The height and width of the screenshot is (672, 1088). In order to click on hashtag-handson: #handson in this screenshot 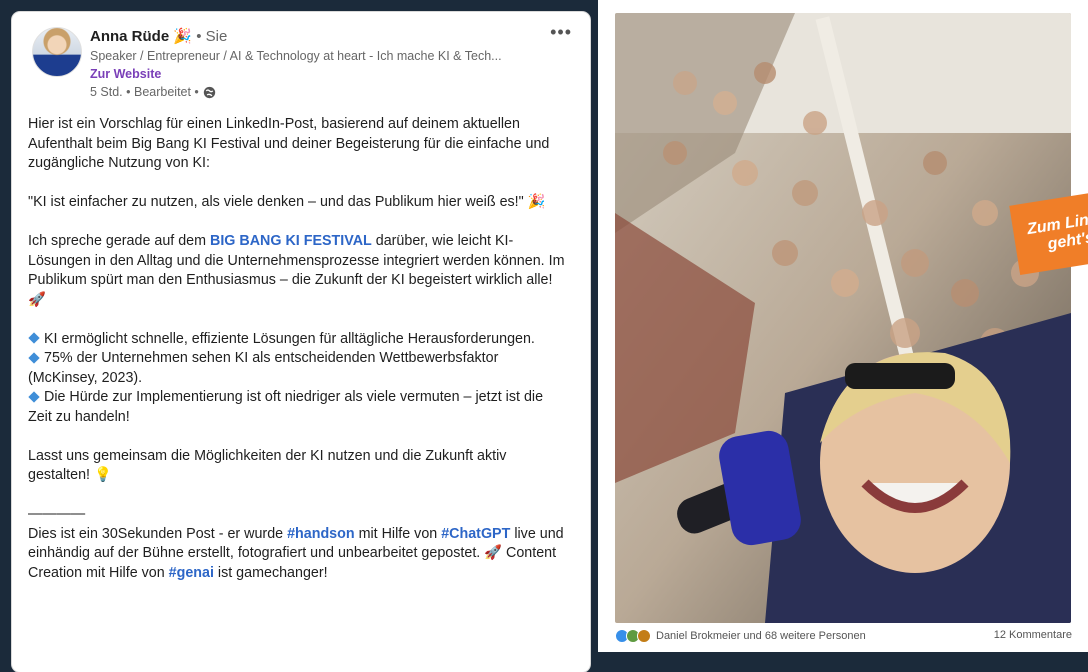, I will do `click(321, 534)`.